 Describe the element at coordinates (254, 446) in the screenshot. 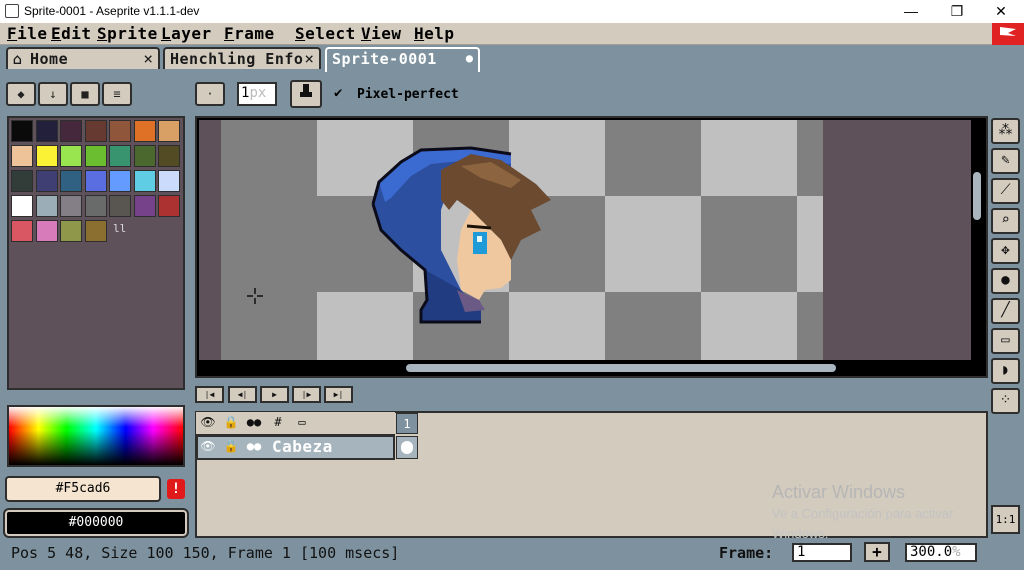

I see `layer-onion-icon: ●●` at that location.